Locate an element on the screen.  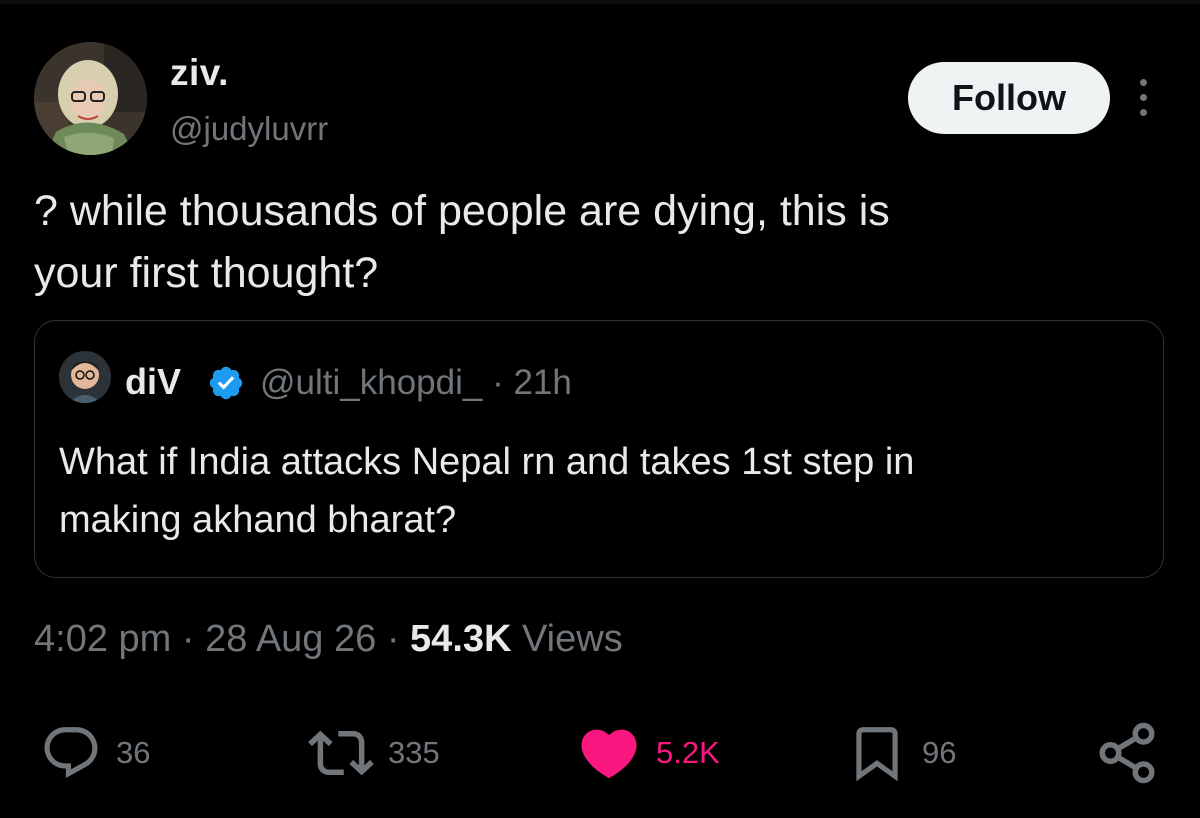
author-display-name: ziv. is located at coordinates (199, 73).